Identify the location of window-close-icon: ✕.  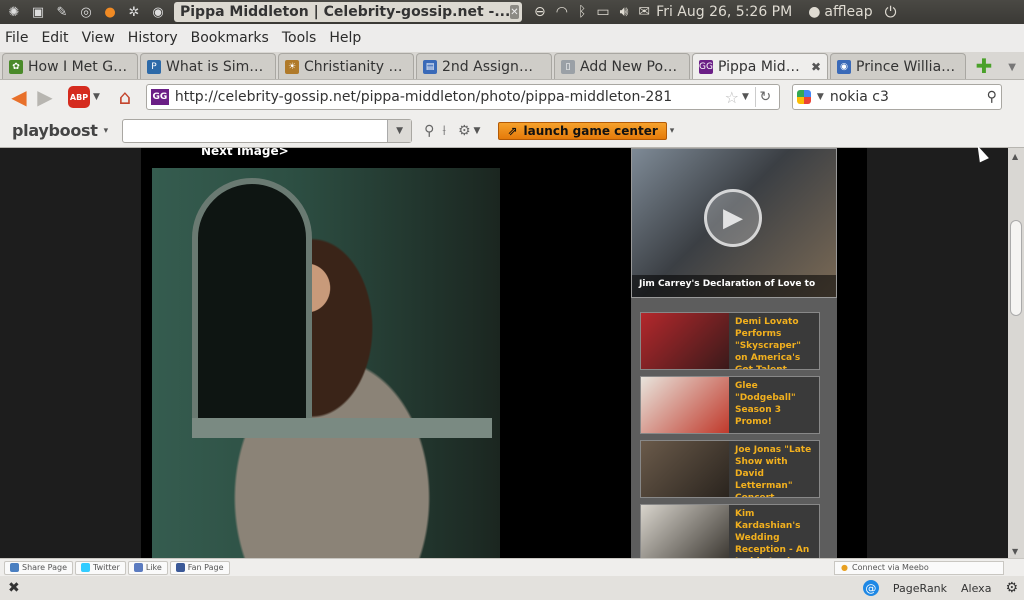
(514, 12).